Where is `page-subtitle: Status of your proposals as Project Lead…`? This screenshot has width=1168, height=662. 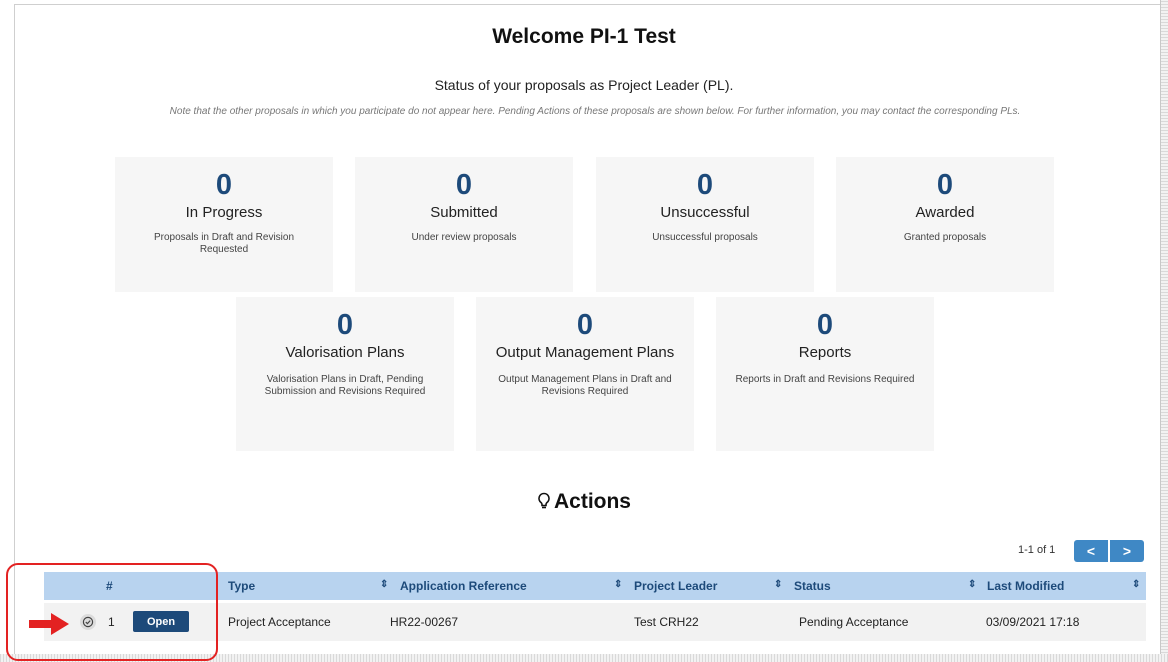 page-subtitle: Status of your proposals as Project Lead… is located at coordinates (584, 85).